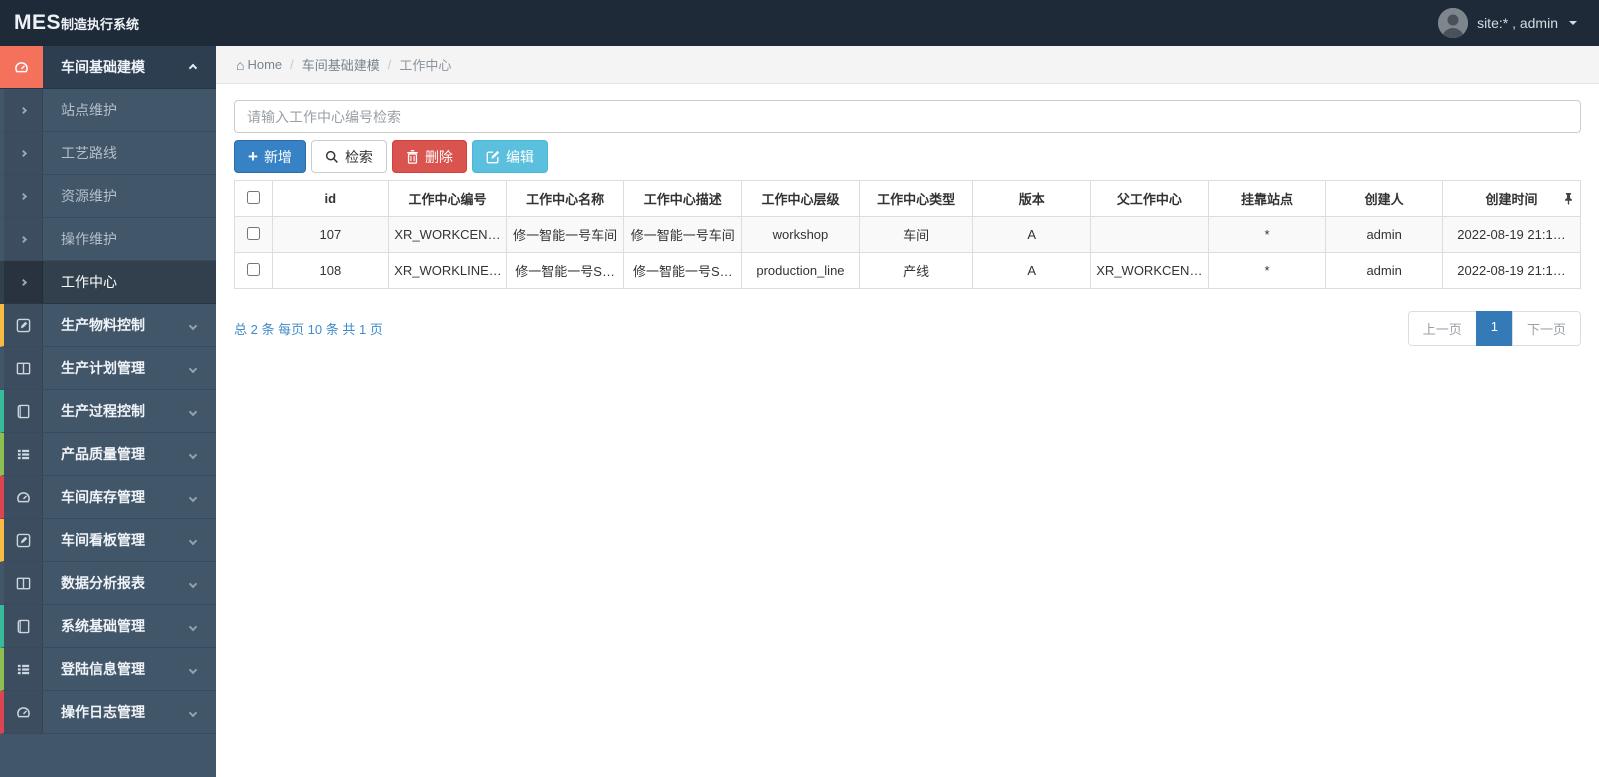 This screenshot has height=777, width=1599. I want to click on sidebar-item-data-report: 数据分析报表, so click(108, 583).